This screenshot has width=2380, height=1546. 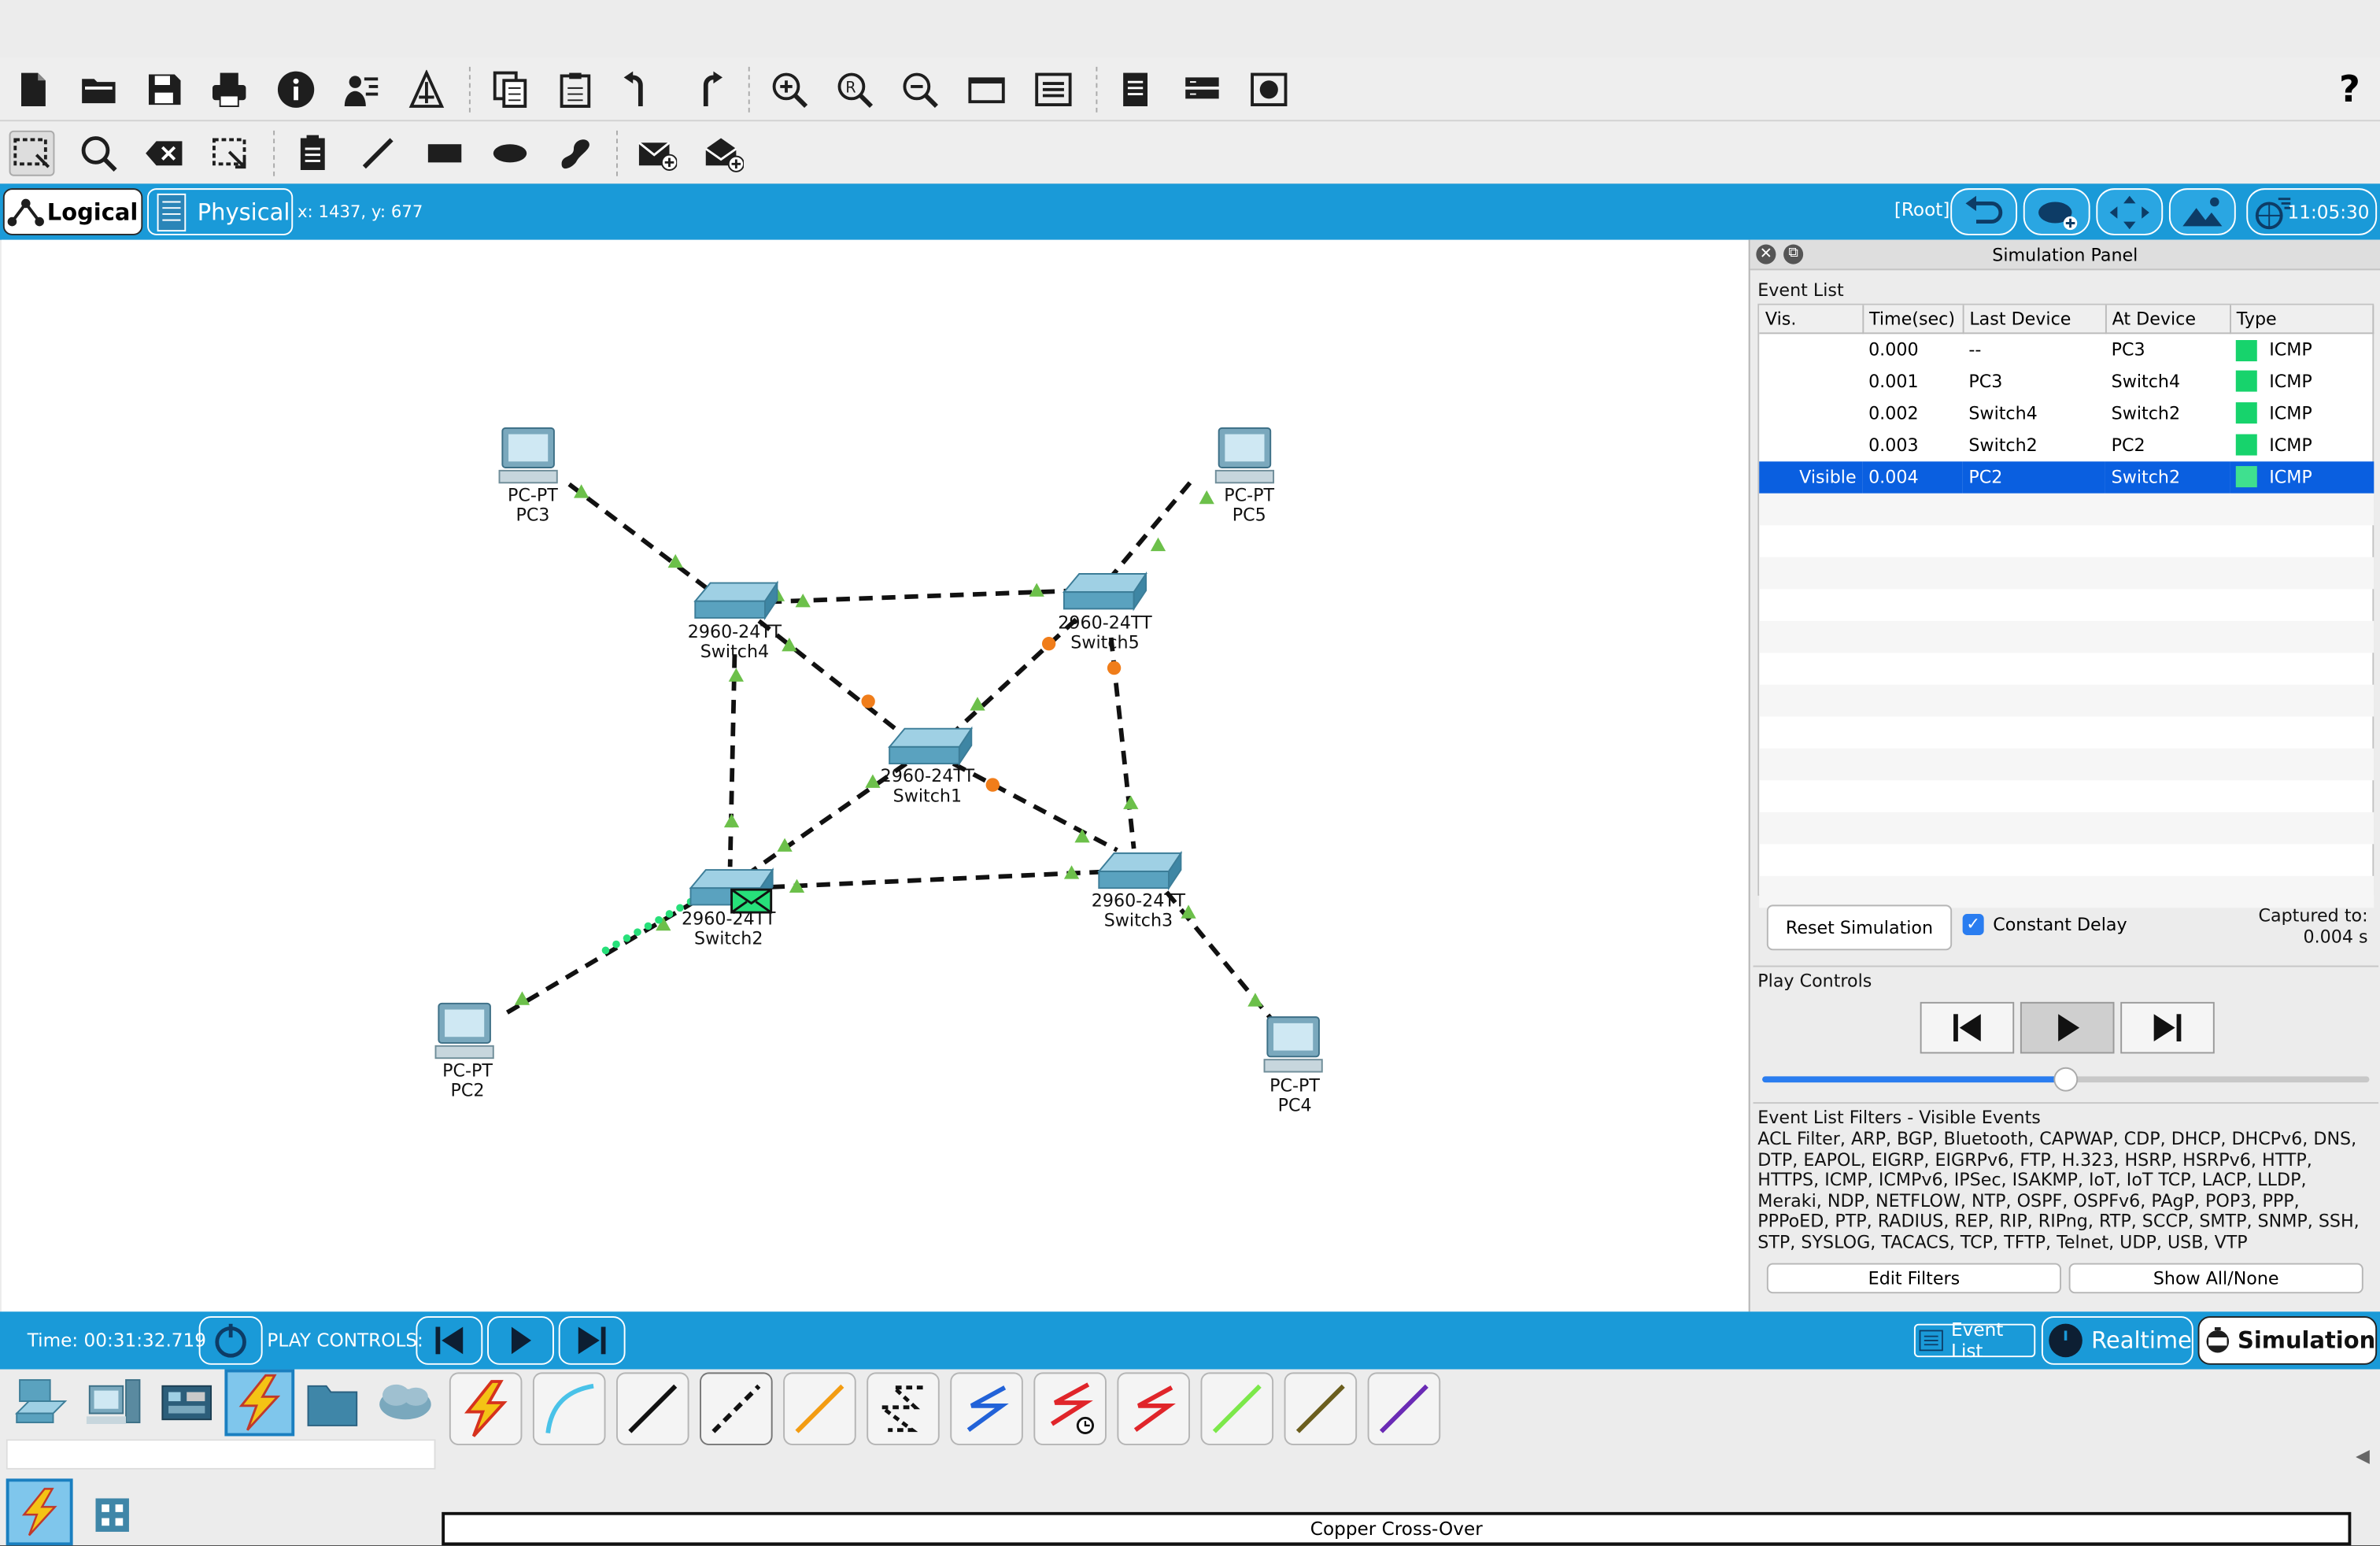 I want to click on copper-cross-over-icon, so click(x=736, y=1408).